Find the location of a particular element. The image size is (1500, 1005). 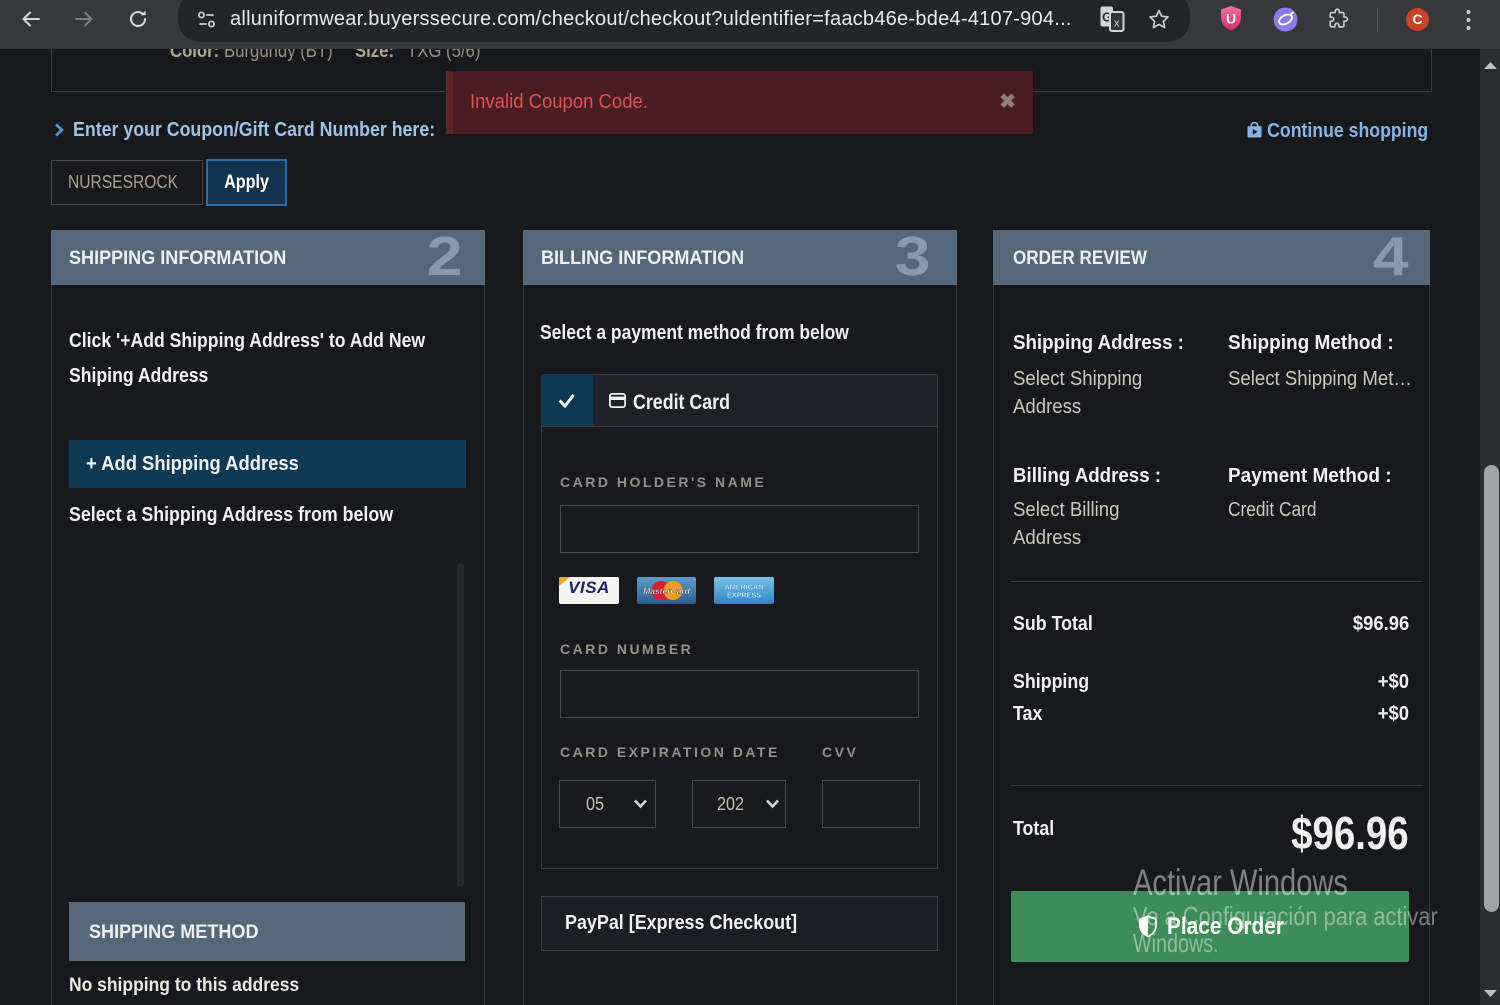

svg-text: EXPRESS is located at coordinates (744, 595).